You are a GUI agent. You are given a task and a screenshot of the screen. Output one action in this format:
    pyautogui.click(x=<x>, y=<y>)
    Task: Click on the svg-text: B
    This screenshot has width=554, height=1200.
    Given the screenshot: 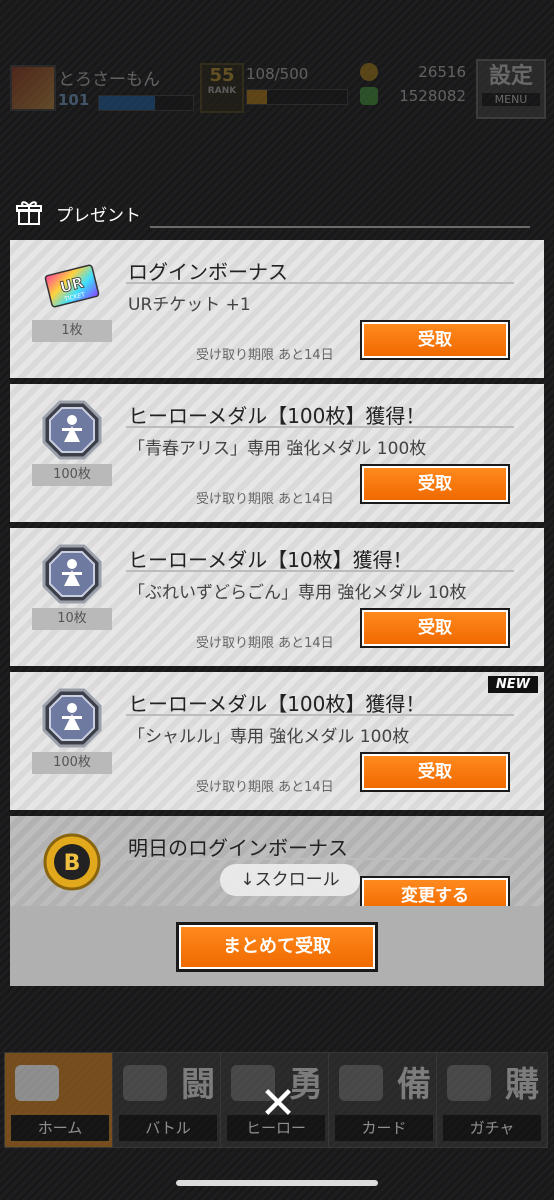 What is the action you would take?
    pyautogui.click(x=72, y=863)
    